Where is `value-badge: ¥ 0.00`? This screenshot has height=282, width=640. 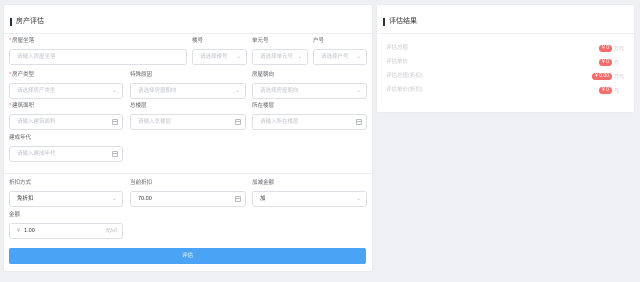
value-badge: ¥ 0.00 is located at coordinates (602, 76).